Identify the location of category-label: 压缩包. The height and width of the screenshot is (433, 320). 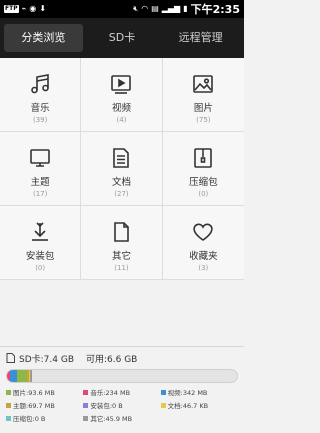
(203, 182).